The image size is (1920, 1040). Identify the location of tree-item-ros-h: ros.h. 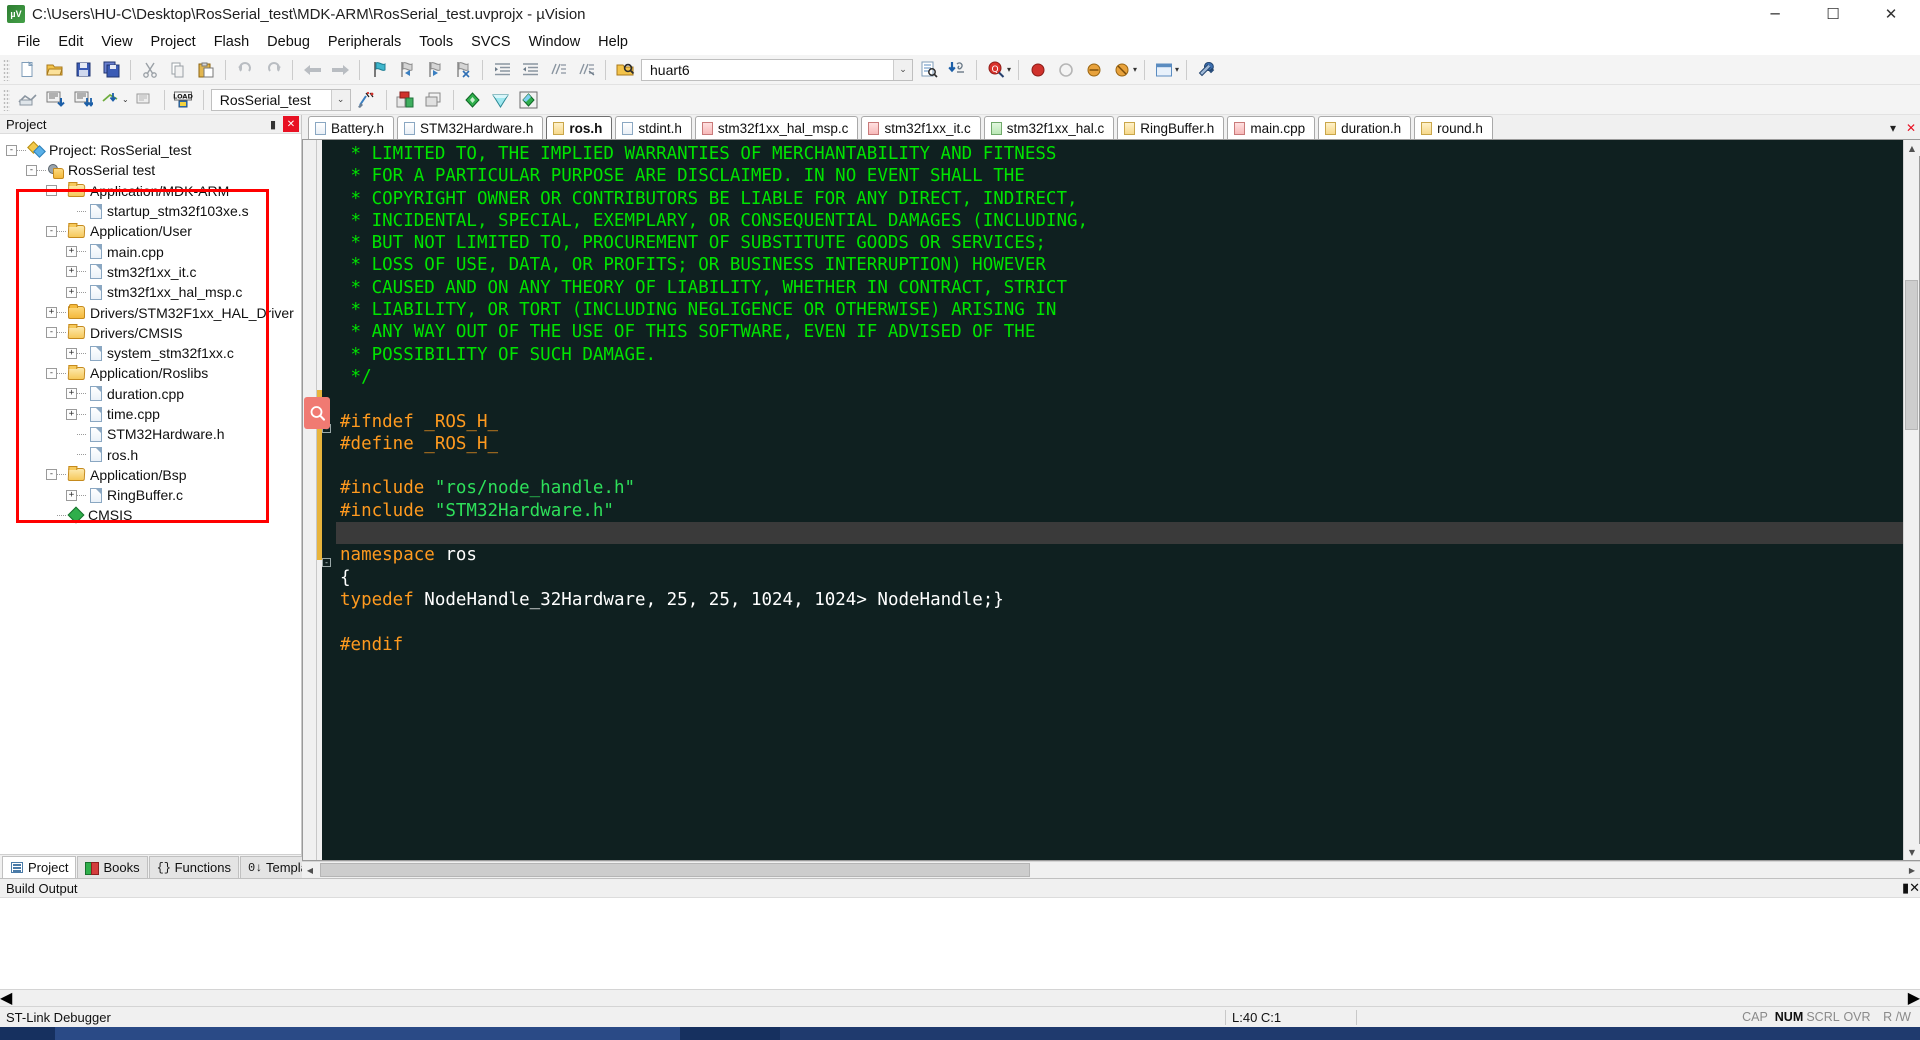
(150, 454).